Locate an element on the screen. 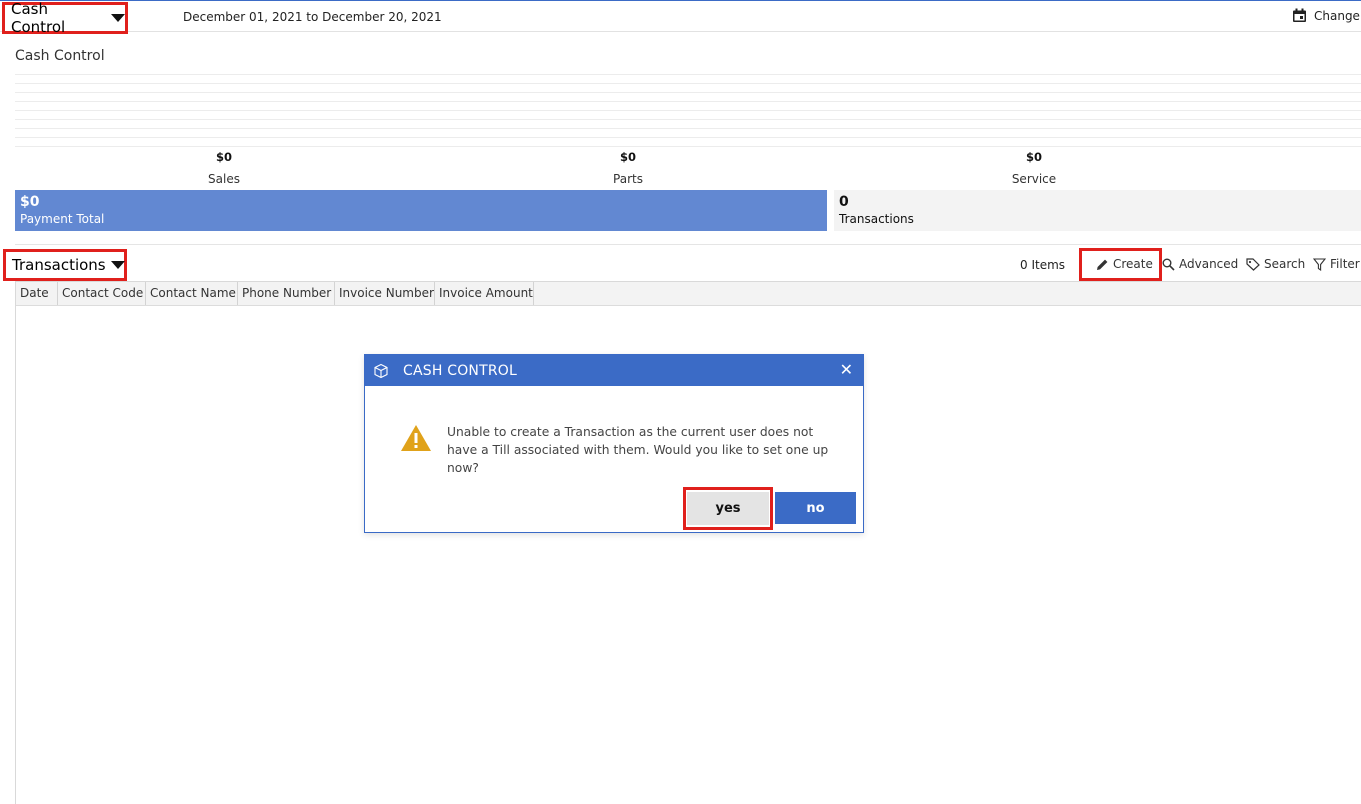 This screenshot has height=804, width=1361. section-divider is located at coordinates (688, 244).